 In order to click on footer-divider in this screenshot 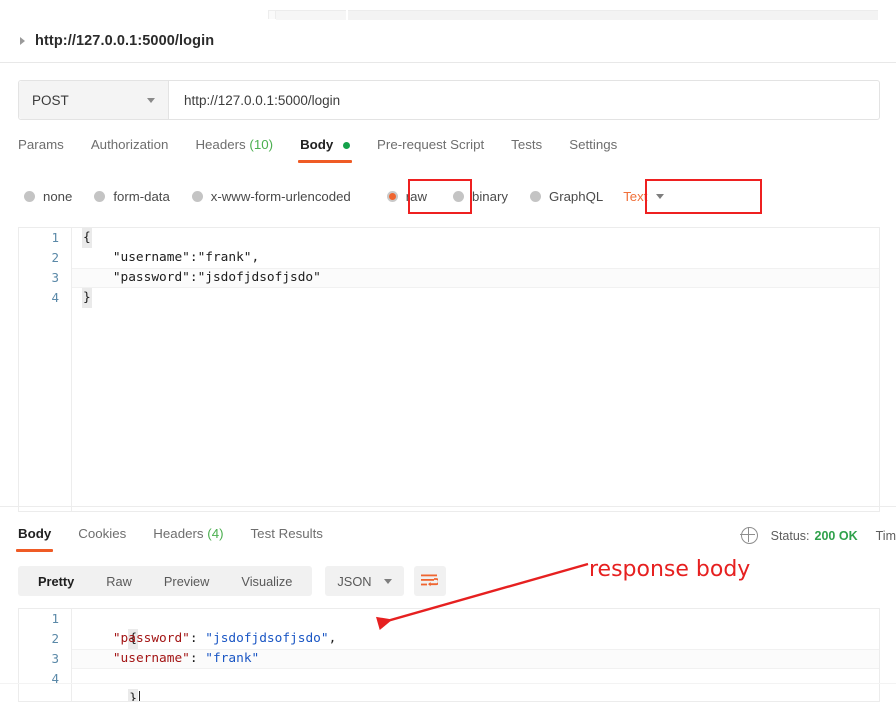, I will do `click(448, 683)`.